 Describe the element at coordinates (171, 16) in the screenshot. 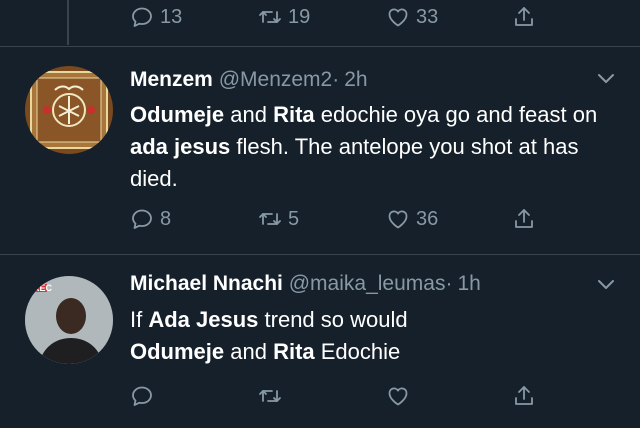

I see `reply-count: 13` at that location.